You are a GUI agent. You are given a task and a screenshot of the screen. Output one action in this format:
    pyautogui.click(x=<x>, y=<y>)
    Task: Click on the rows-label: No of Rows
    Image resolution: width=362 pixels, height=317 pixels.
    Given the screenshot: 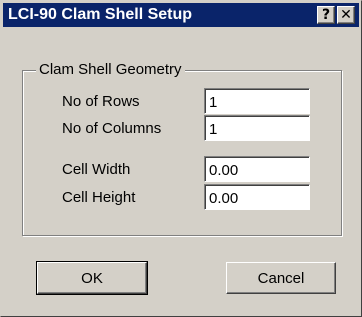 What is the action you would take?
    pyautogui.click(x=101, y=101)
    